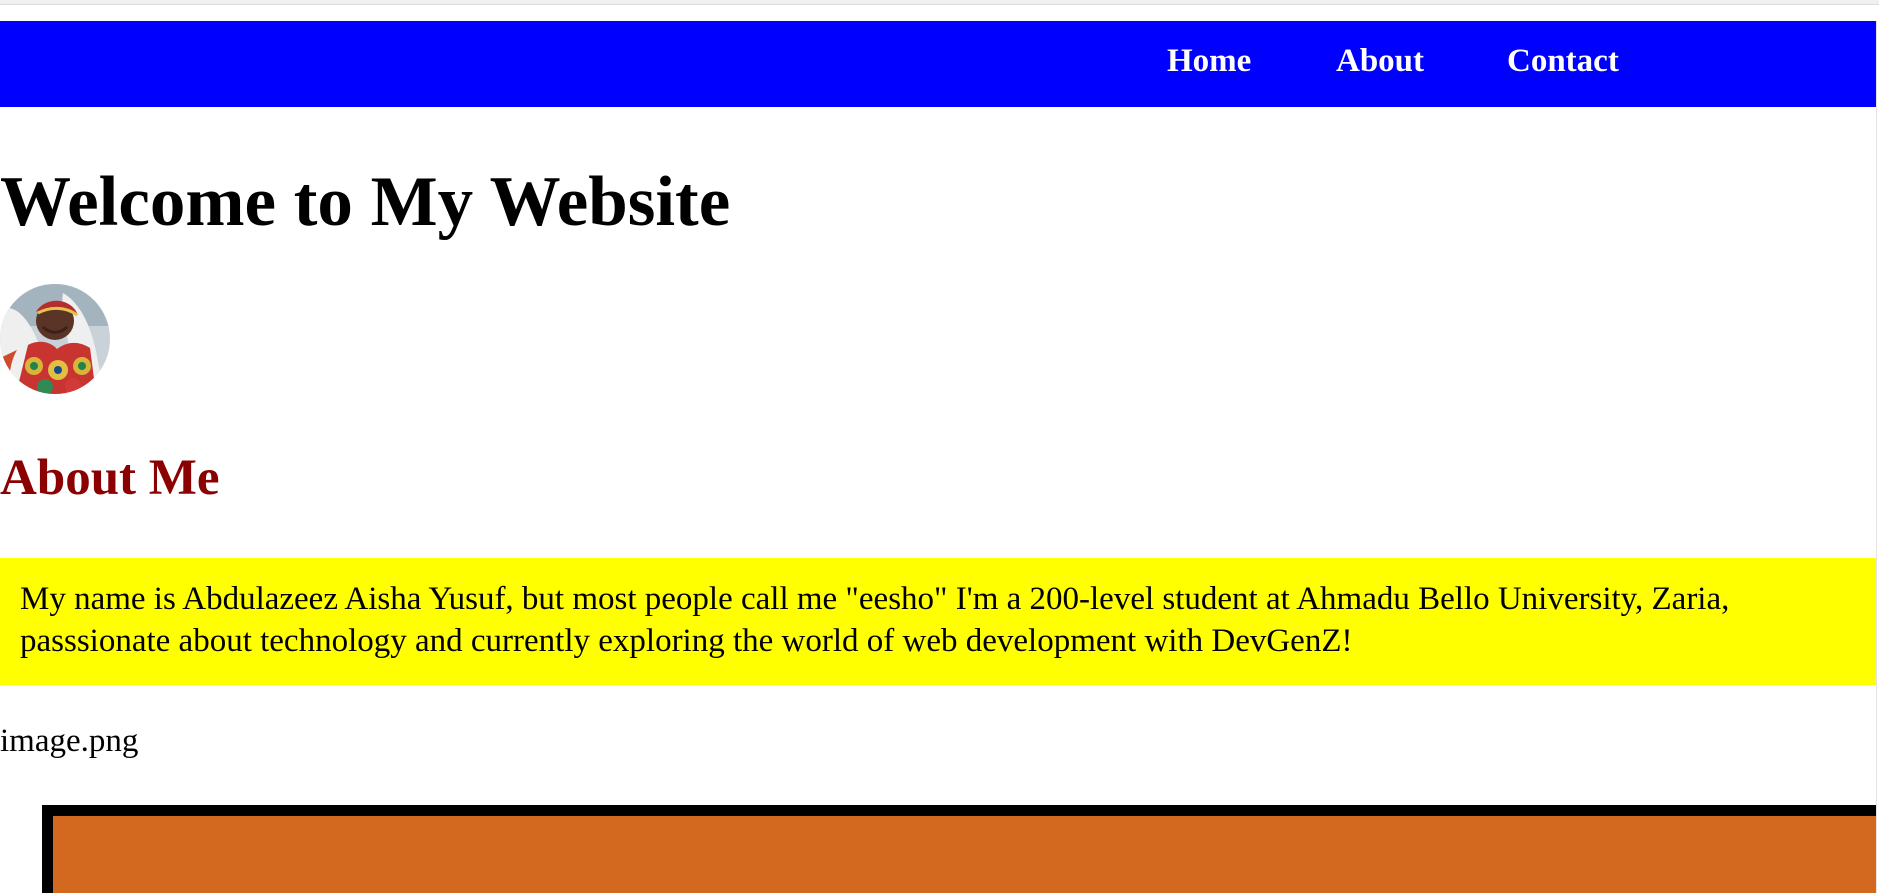 The width and height of the screenshot is (1879, 893). Describe the element at coordinates (1563, 61) in the screenshot. I see `nav-contact-link: Contact` at that location.